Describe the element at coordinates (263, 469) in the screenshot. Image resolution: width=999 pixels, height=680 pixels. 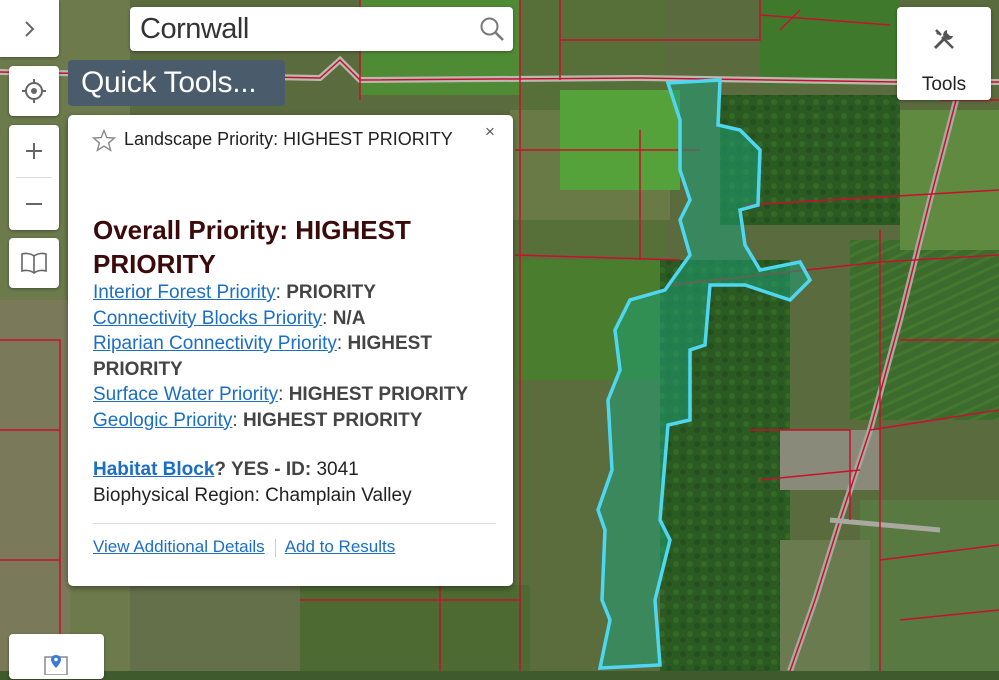
I see `habitat-answer: ? YES - ID:` at that location.